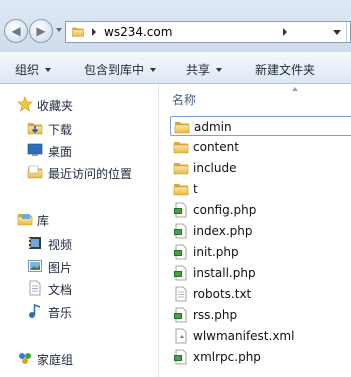 Image resolution: width=351 pixels, height=377 pixels. Describe the element at coordinates (227, 357) in the screenshot. I see `file-name: xmlrpc.php` at that location.